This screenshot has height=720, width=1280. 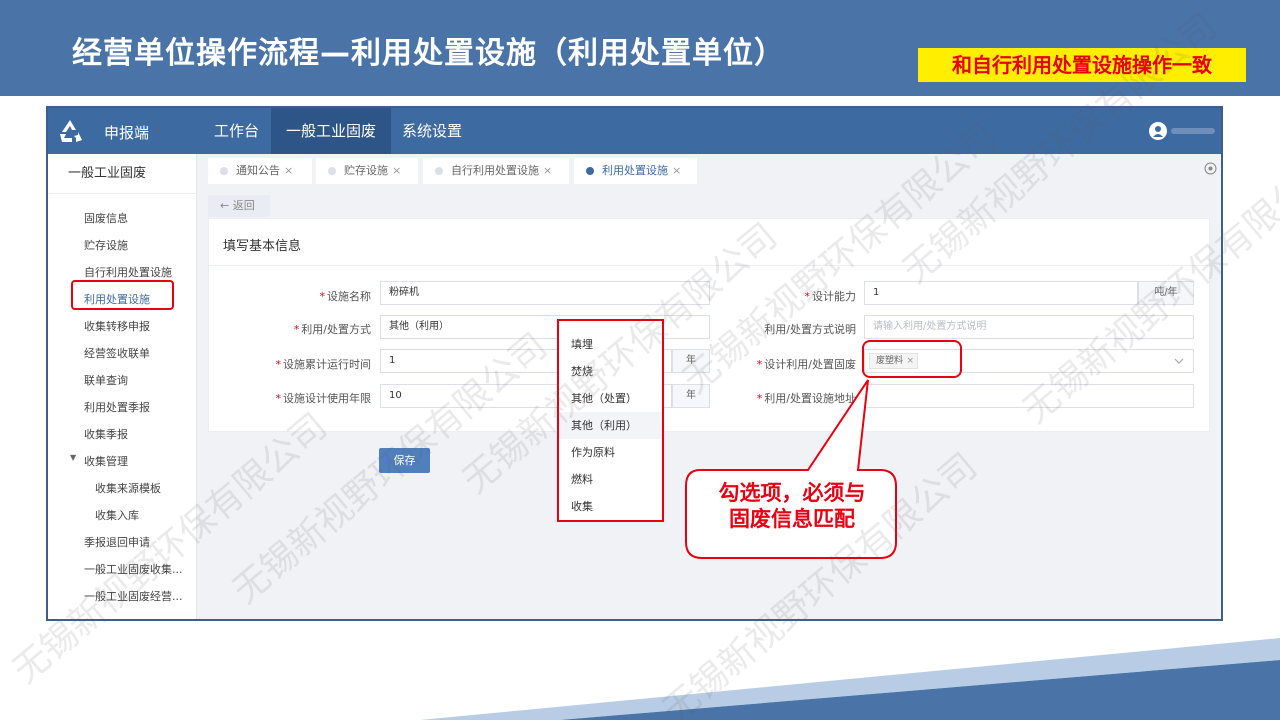 I want to click on sidebar-item-source-template: 收集来源模板, so click(x=128, y=488).